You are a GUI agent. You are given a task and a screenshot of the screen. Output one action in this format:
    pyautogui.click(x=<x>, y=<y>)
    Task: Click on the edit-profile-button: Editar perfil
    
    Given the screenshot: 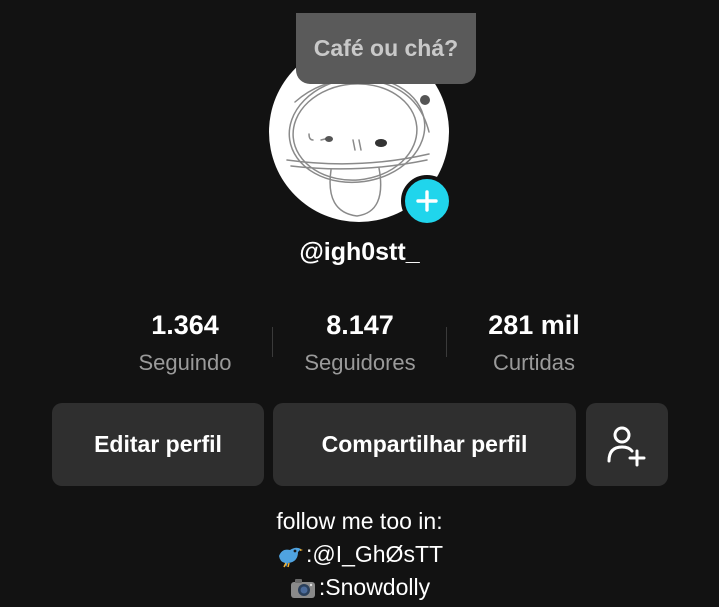 What is the action you would take?
    pyautogui.click(x=158, y=444)
    